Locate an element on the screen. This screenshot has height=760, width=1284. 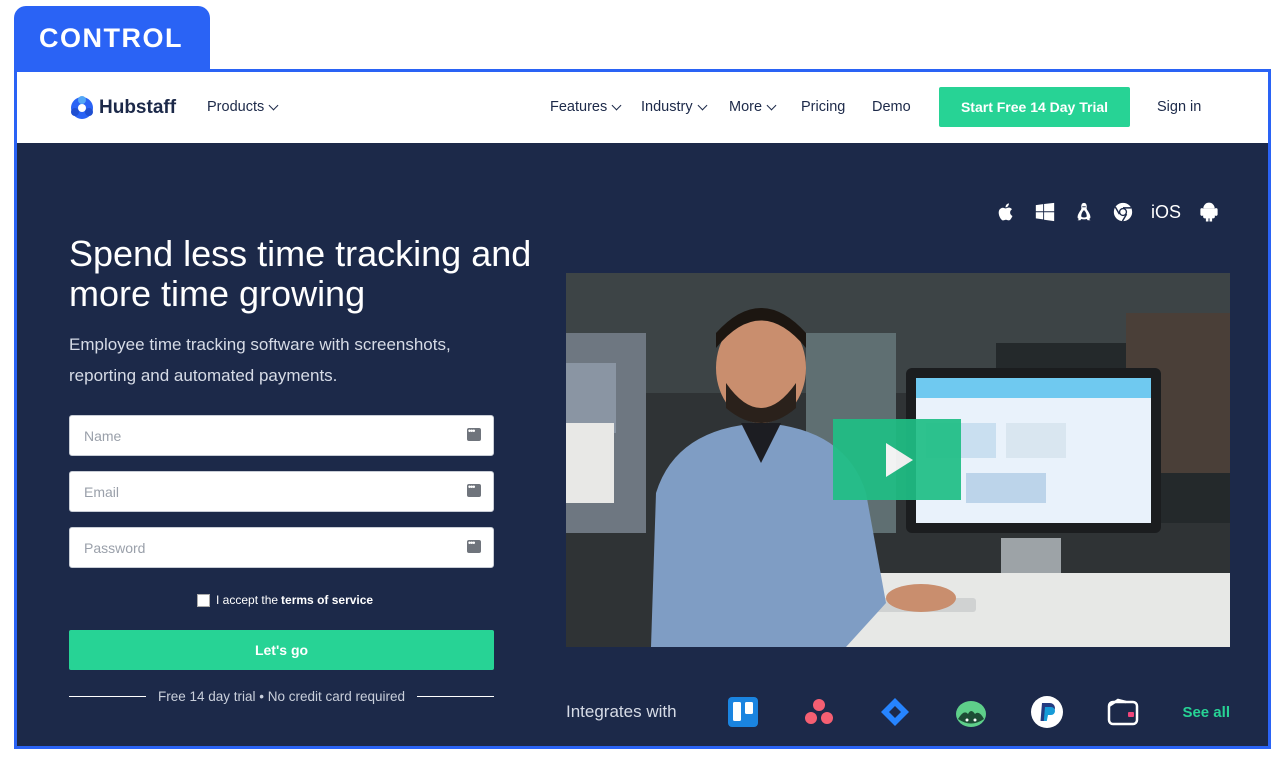
email-input is located at coordinates (281, 491).